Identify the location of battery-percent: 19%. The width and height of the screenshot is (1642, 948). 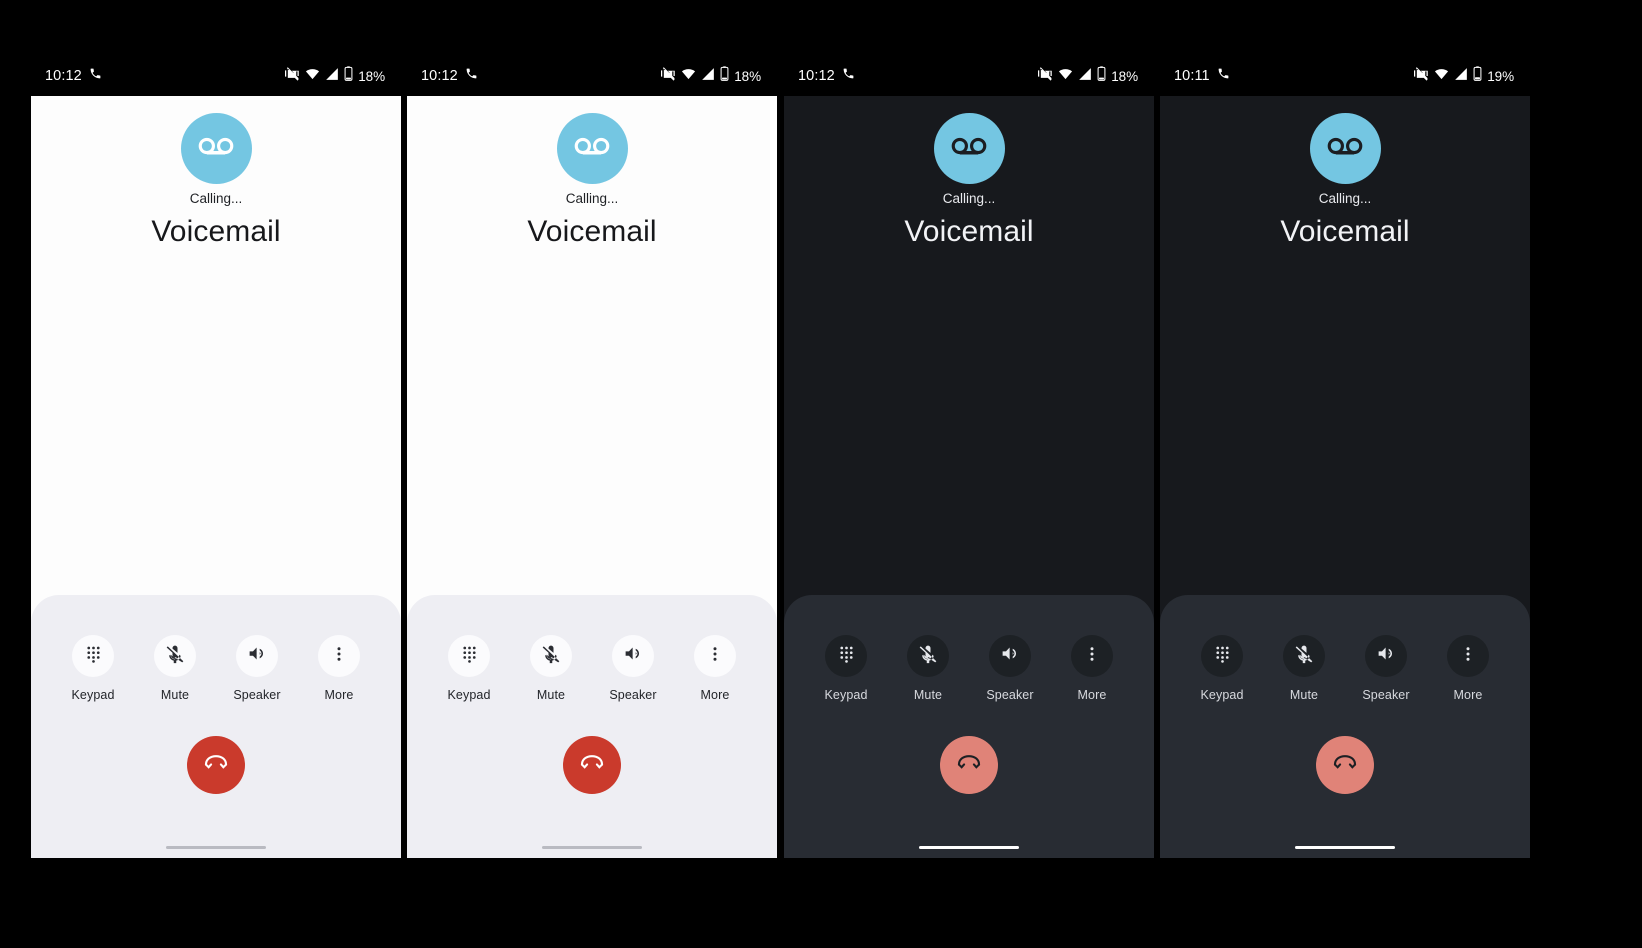
(1500, 76).